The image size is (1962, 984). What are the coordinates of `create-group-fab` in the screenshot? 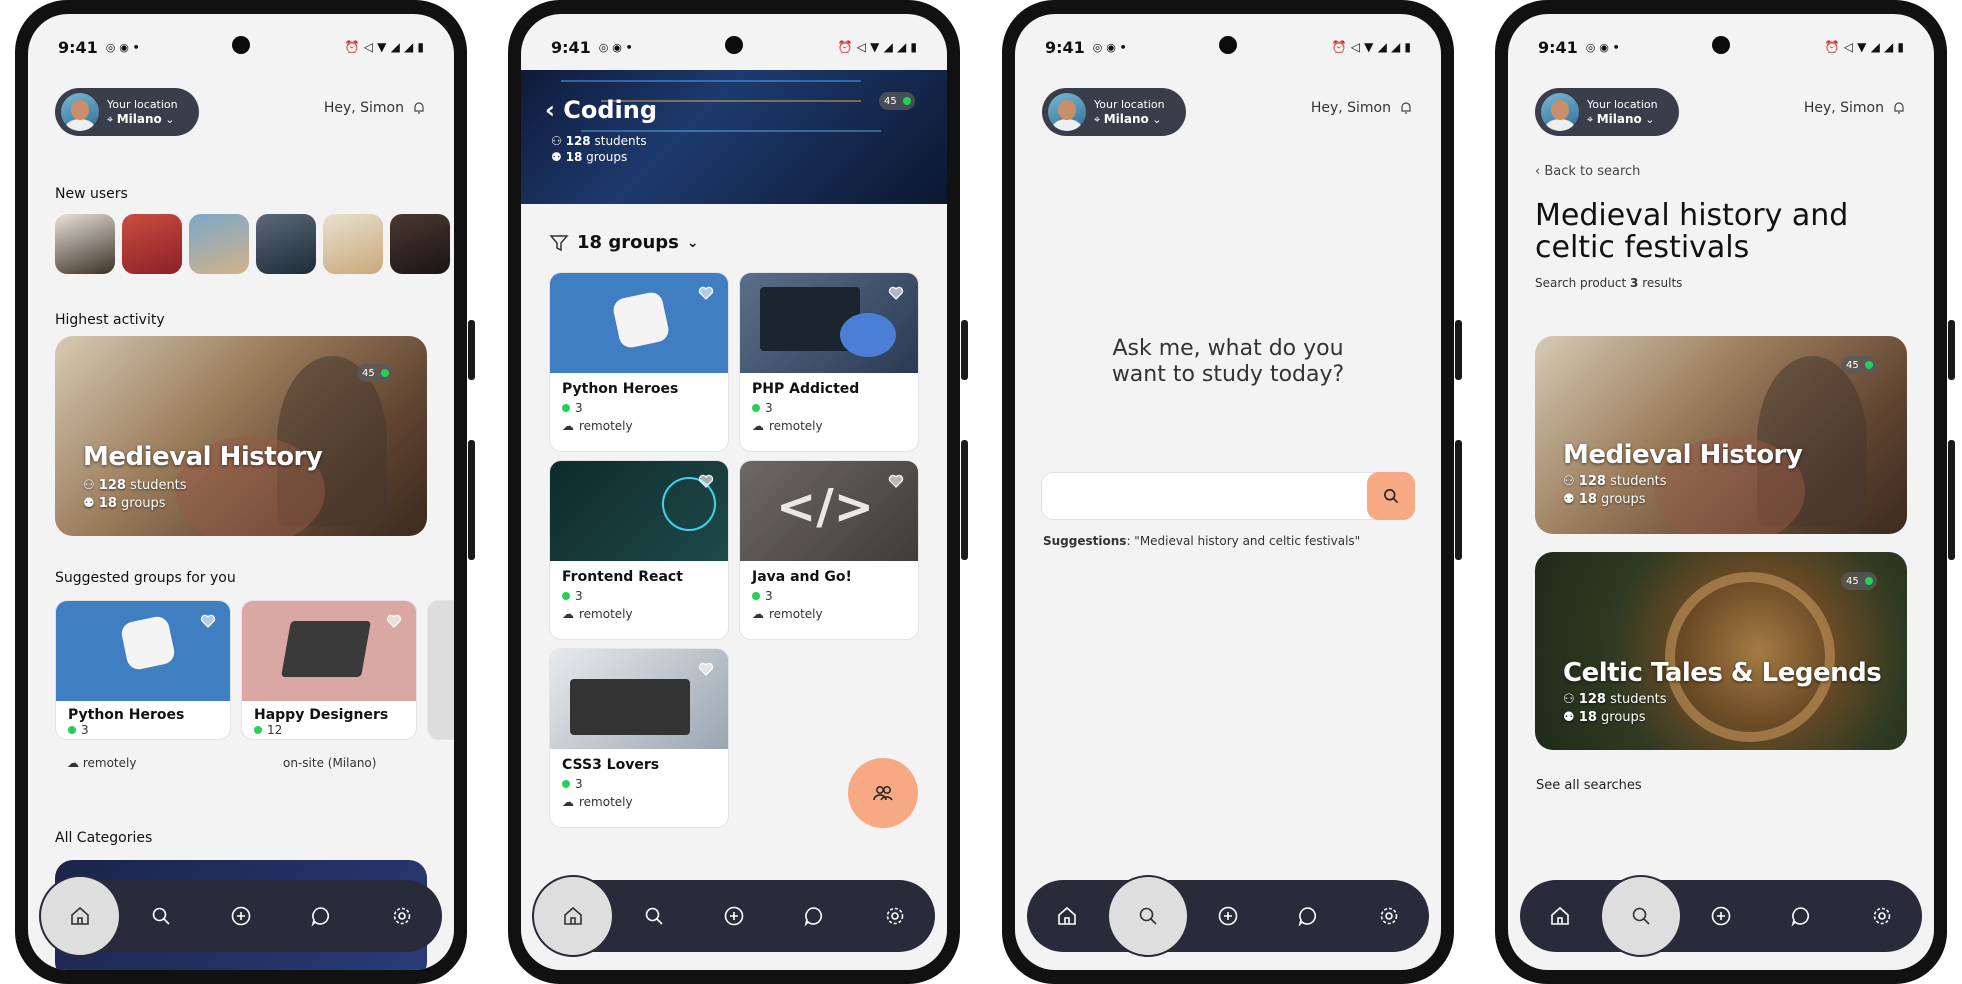 It's located at (883, 793).